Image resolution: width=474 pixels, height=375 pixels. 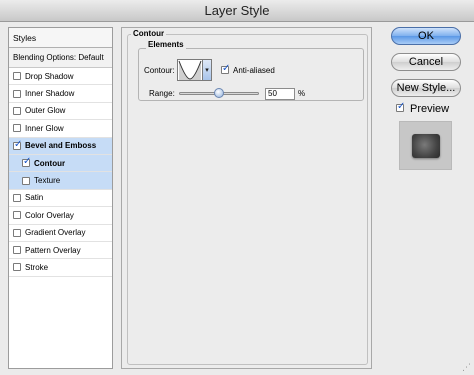 What do you see at coordinates (149, 33) in the screenshot?
I see `contour-group-title: Contour` at bounding box center [149, 33].